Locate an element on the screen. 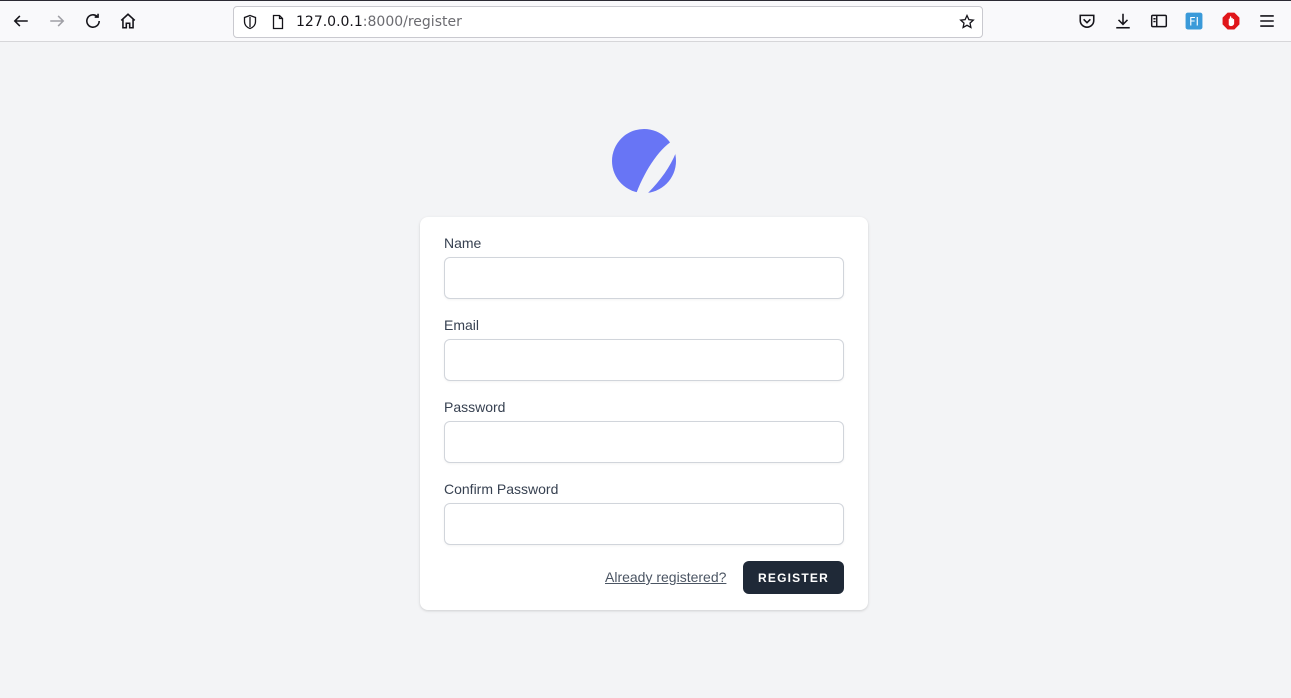 This screenshot has height=698, width=1291. reader-view-button is located at coordinates (1159, 21).